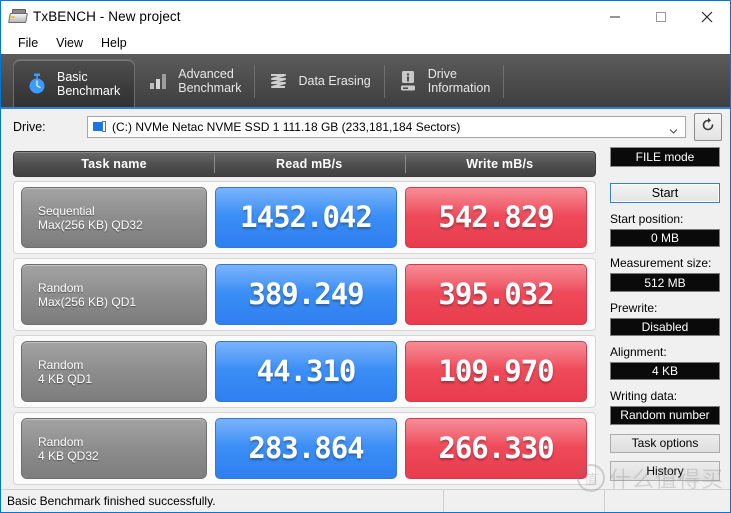  I want to click on task-options-button: Task options, so click(665, 443).